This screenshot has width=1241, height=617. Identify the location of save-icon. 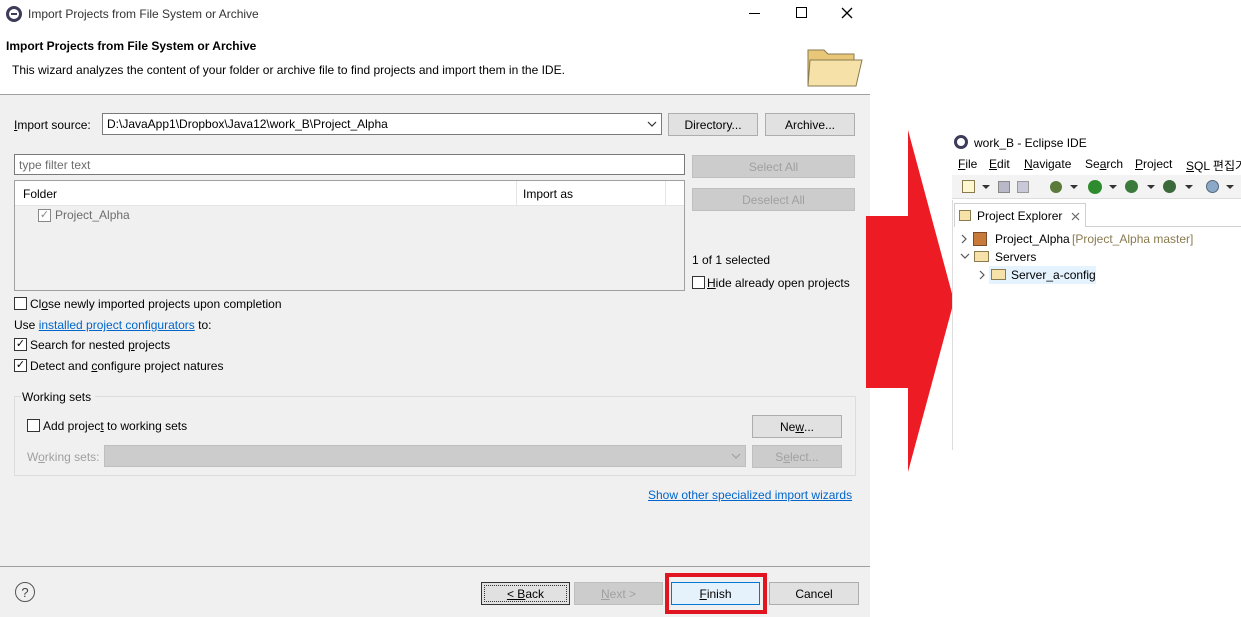
(1004, 187).